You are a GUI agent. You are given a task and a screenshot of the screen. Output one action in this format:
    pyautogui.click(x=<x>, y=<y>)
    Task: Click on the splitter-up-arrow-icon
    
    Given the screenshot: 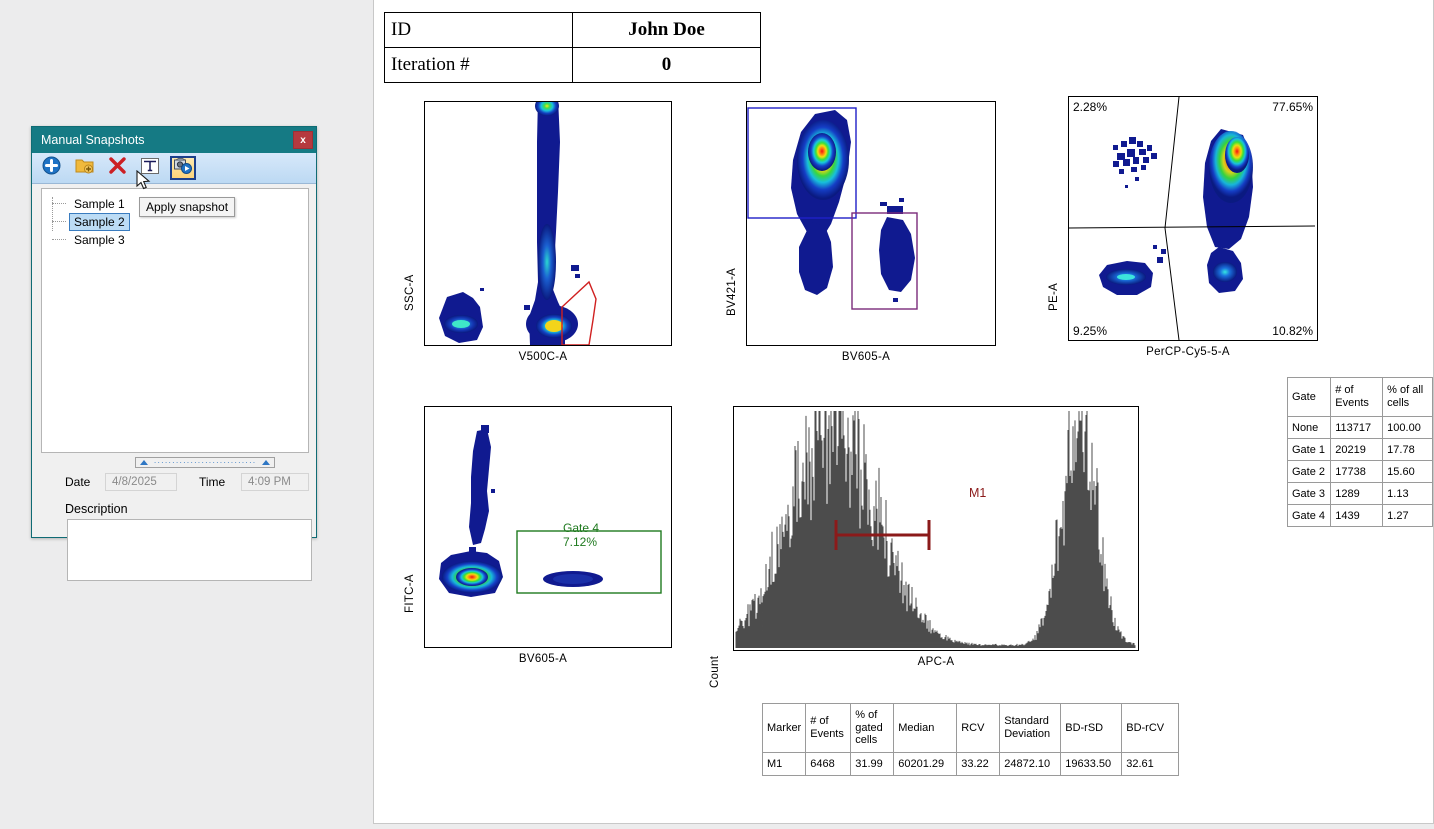 What is the action you would take?
    pyautogui.click(x=144, y=462)
    